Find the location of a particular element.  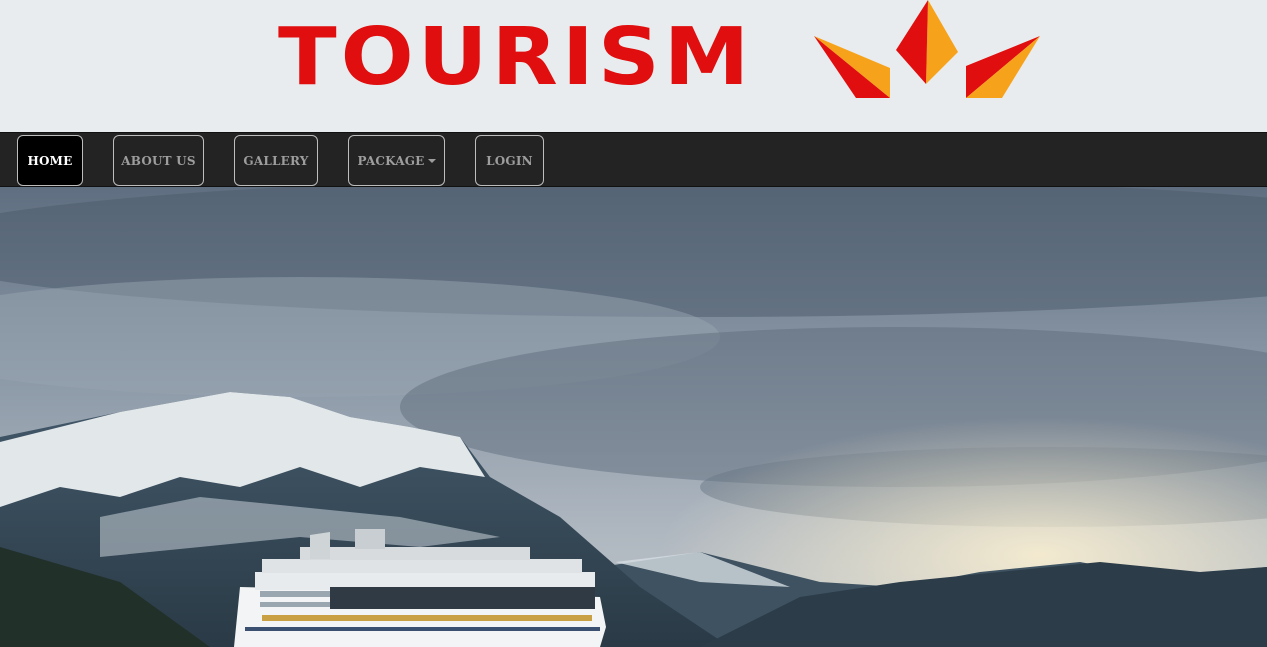

nav-about-us-label: ABOUT US is located at coordinates (158, 160).